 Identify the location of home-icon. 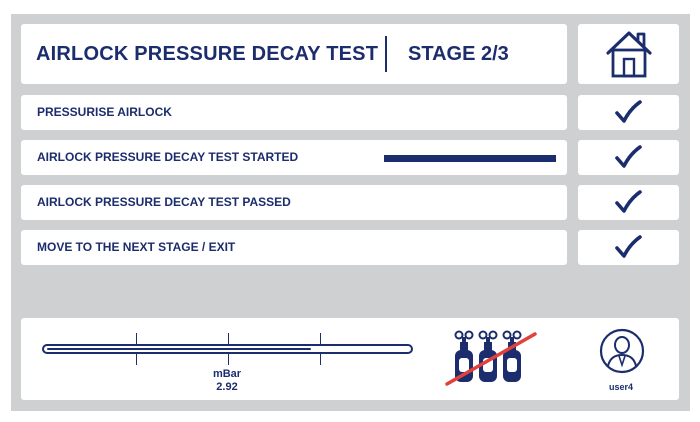
(629, 54).